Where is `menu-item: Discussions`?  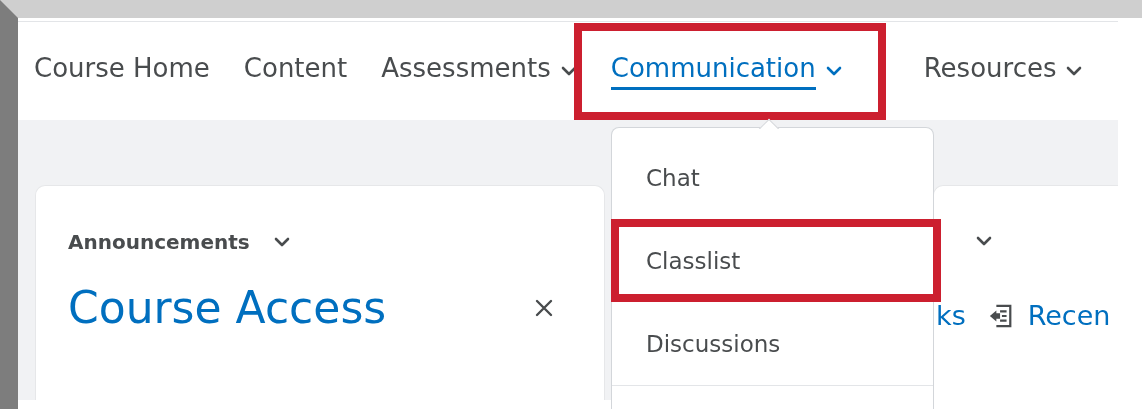
menu-item: Discussions is located at coordinates (772, 343).